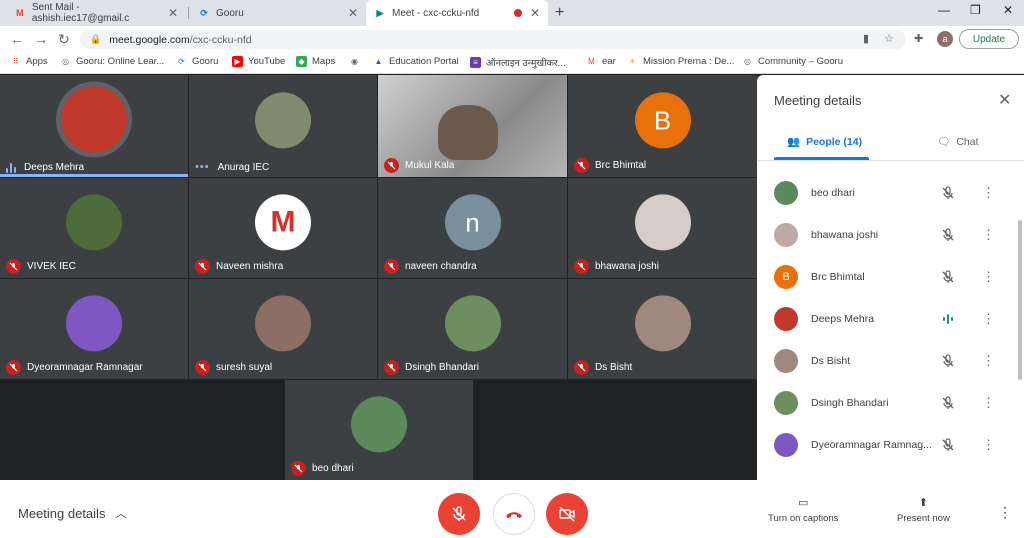  I want to click on list-item: beo dhari ⋮, so click(882, 193).